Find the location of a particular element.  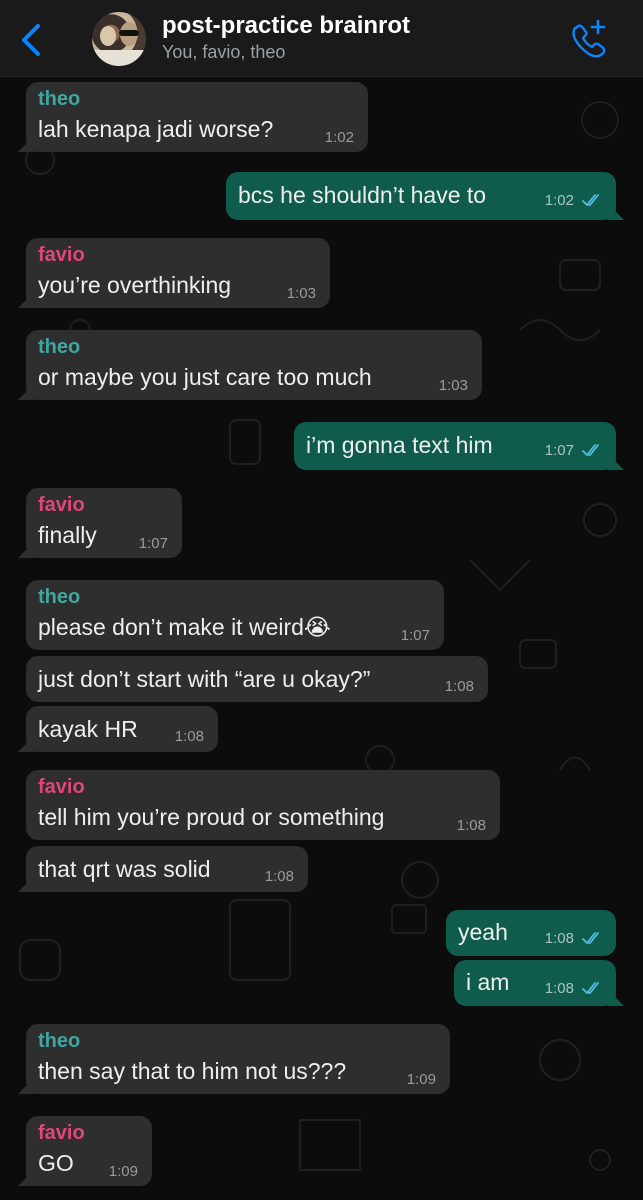

message-bubble: theo please don’t make it weird😭 1:07 is located at coordinates (235, 615).